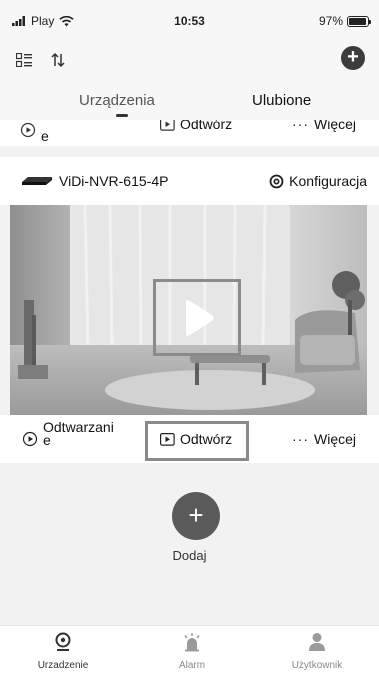 The image size is (379, 676). Describe the element at coordinates (192, 665) in the screenshot. I see `nav-label-alarm: Alarm` at that location.